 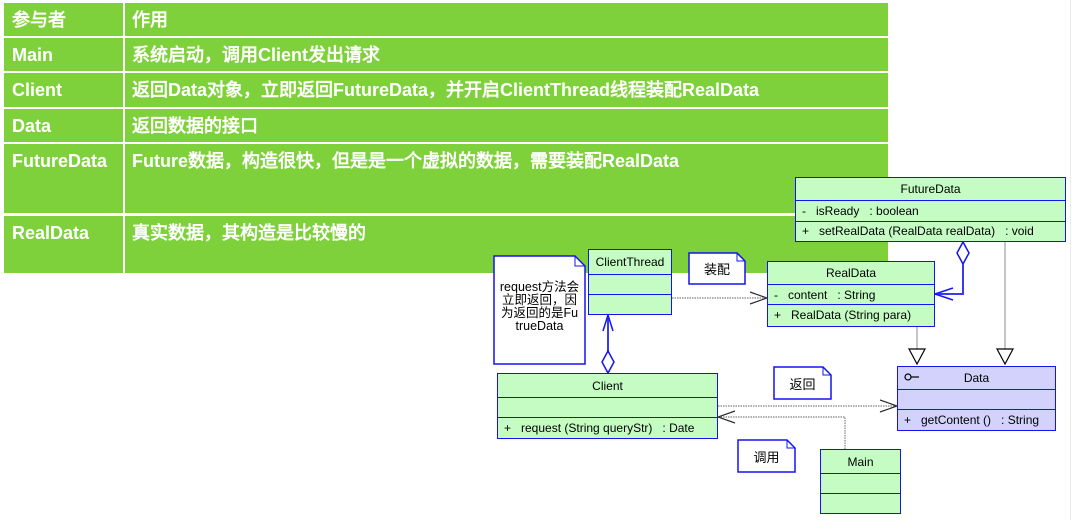 I want to click on table-header-role: 参与者, so click(x=63, y=19).